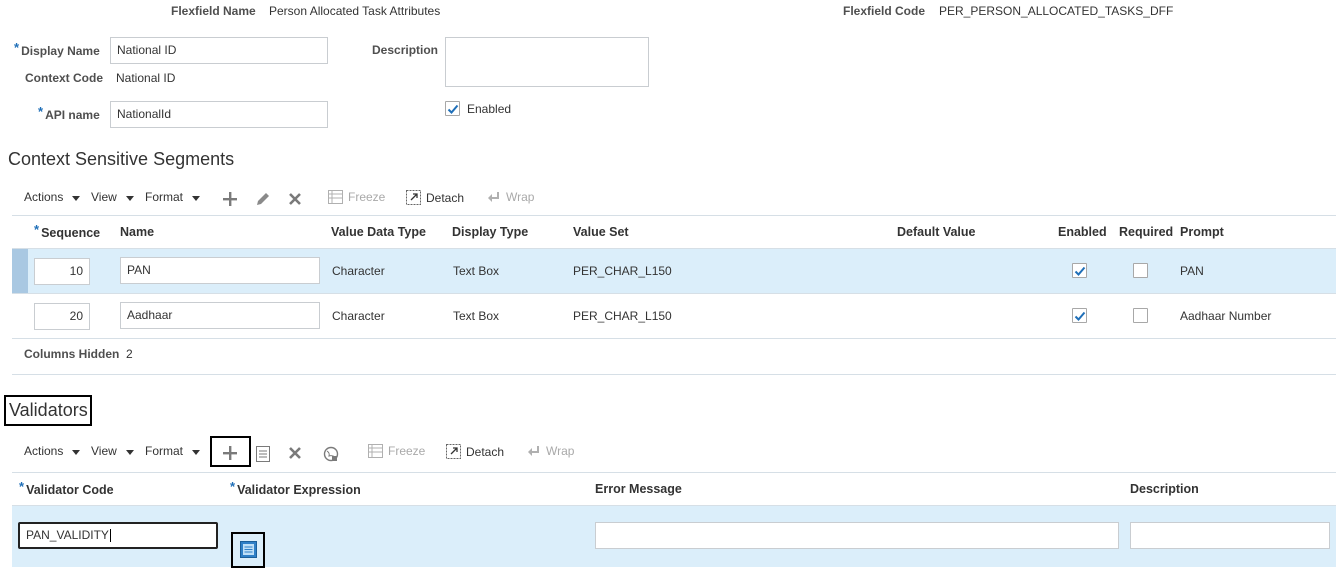 The width and height of the screenshot is (1344, 573). What do you see at coordinates (118, 535) in the screenshot?
I see `validator-code-input: PAN_VALIDITY` at bounding box center [118, 535].